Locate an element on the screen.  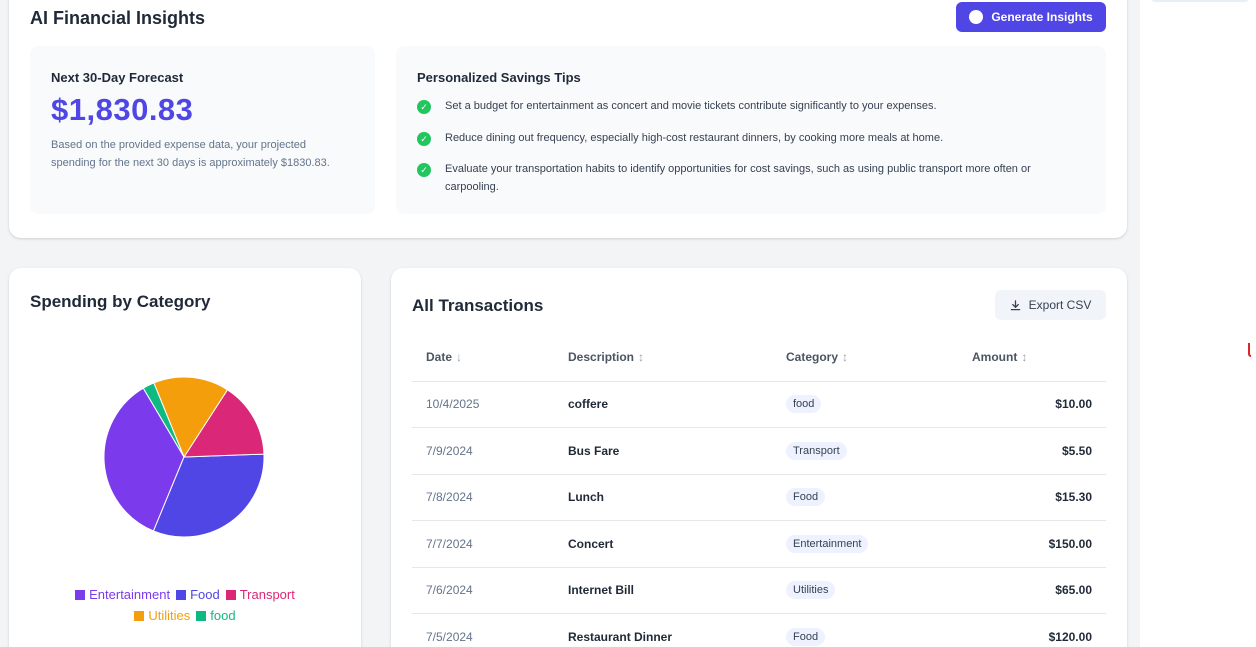
column-label: Category is located at coordinates (812, 357).